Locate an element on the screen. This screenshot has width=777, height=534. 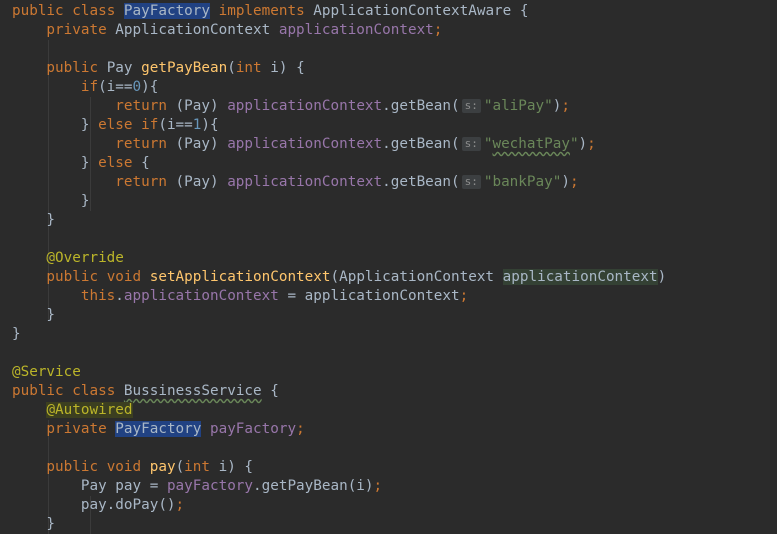
code-token: int is located at coordinates (253, 68).